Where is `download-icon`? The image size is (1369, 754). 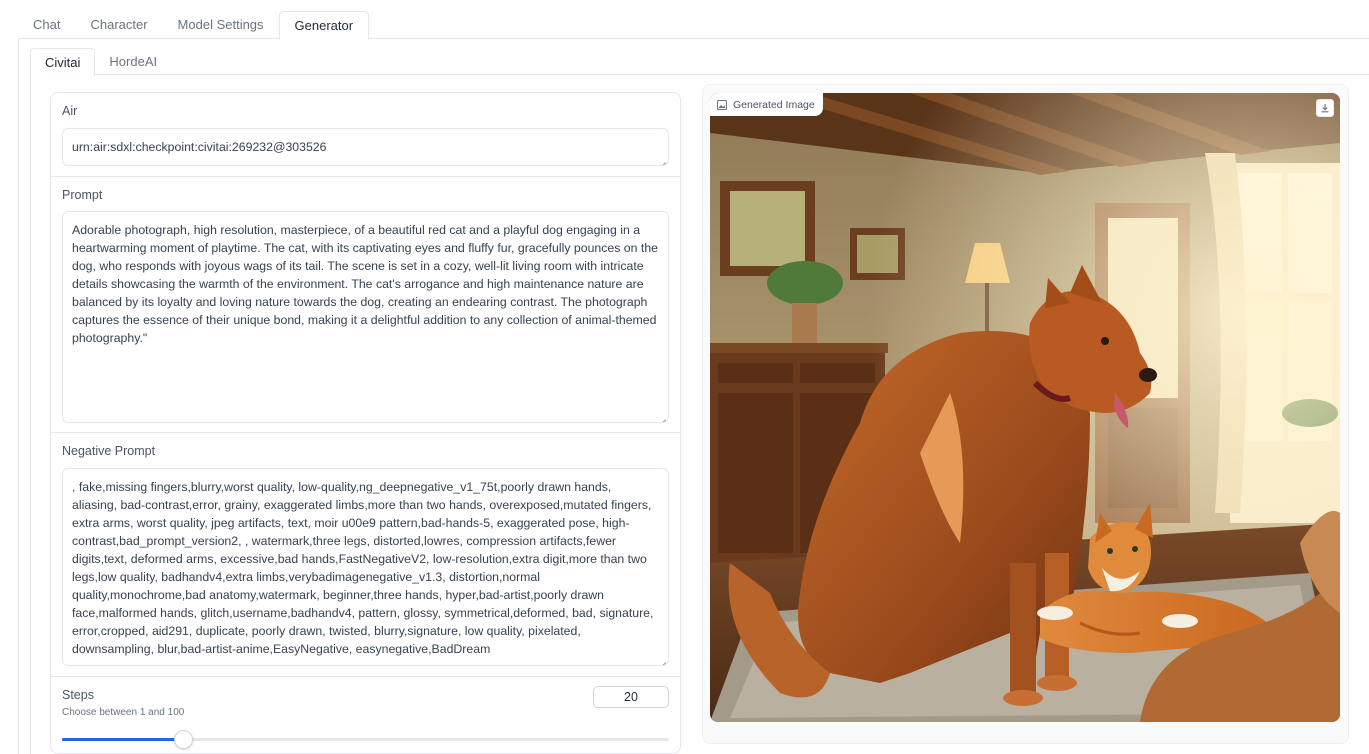
download-icon is located at coordinates (1325, 108).